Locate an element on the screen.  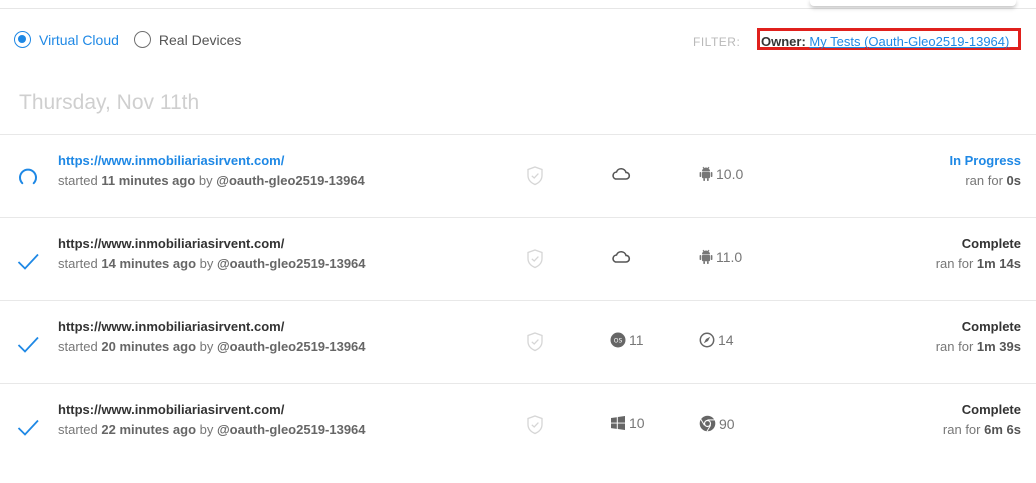
os-info: 10 is located at coordinates (627, 423).